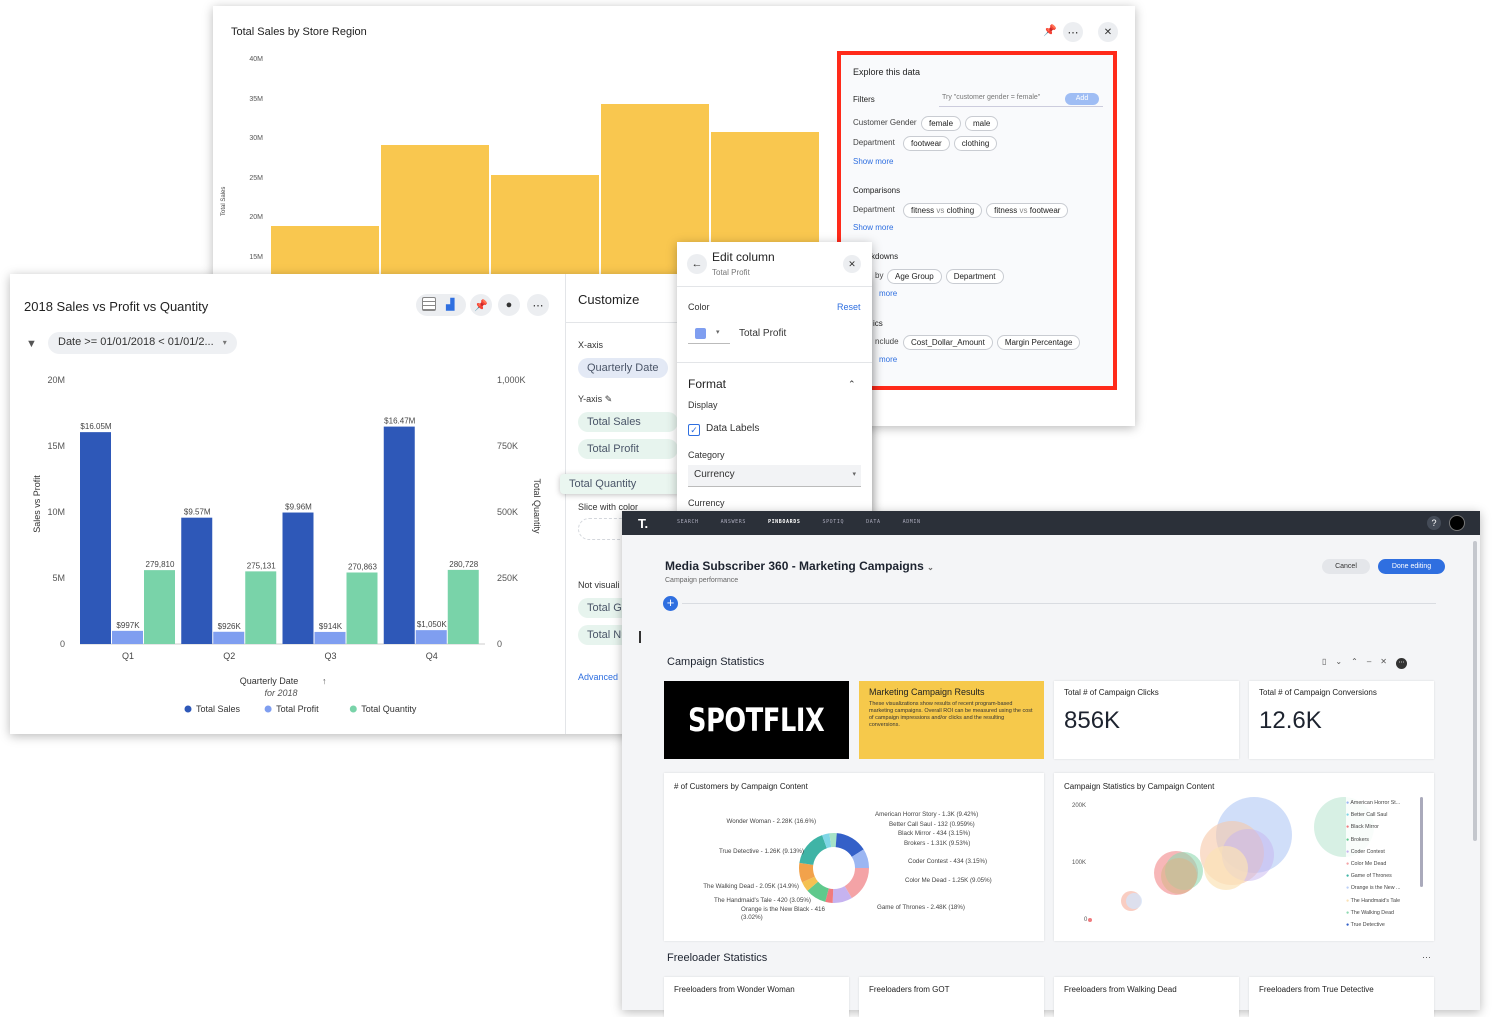 The width and height of the screenshot is (1496, 1017). Describe the element at coordinates (873, 522) in the screenshot. I see `nav-data: DATA` at that location.